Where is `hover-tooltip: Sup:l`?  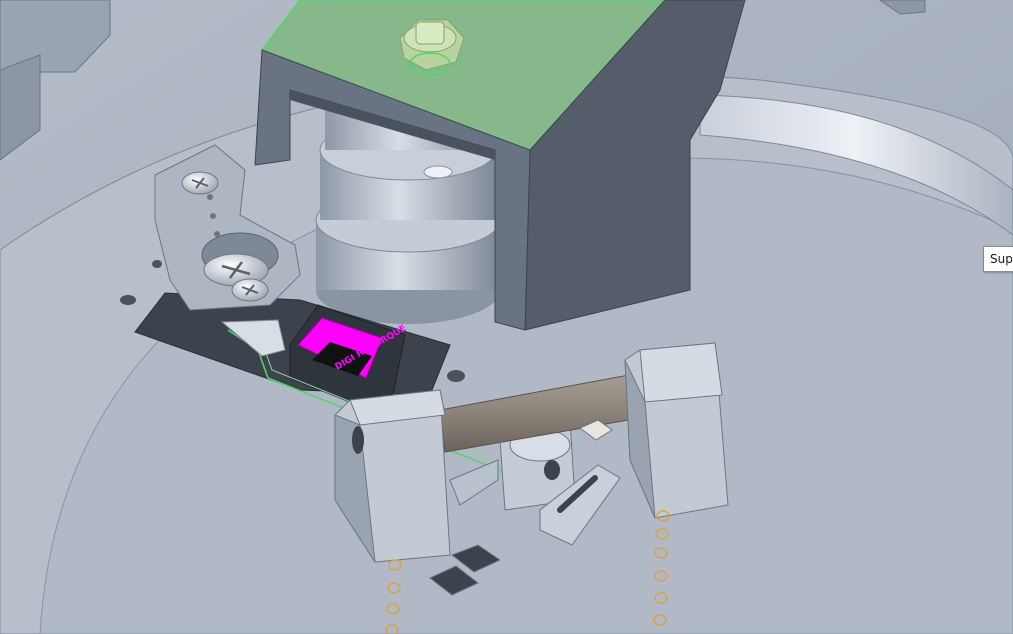
hover-tooltip: Sup:l is located at coordinates (998, 259).